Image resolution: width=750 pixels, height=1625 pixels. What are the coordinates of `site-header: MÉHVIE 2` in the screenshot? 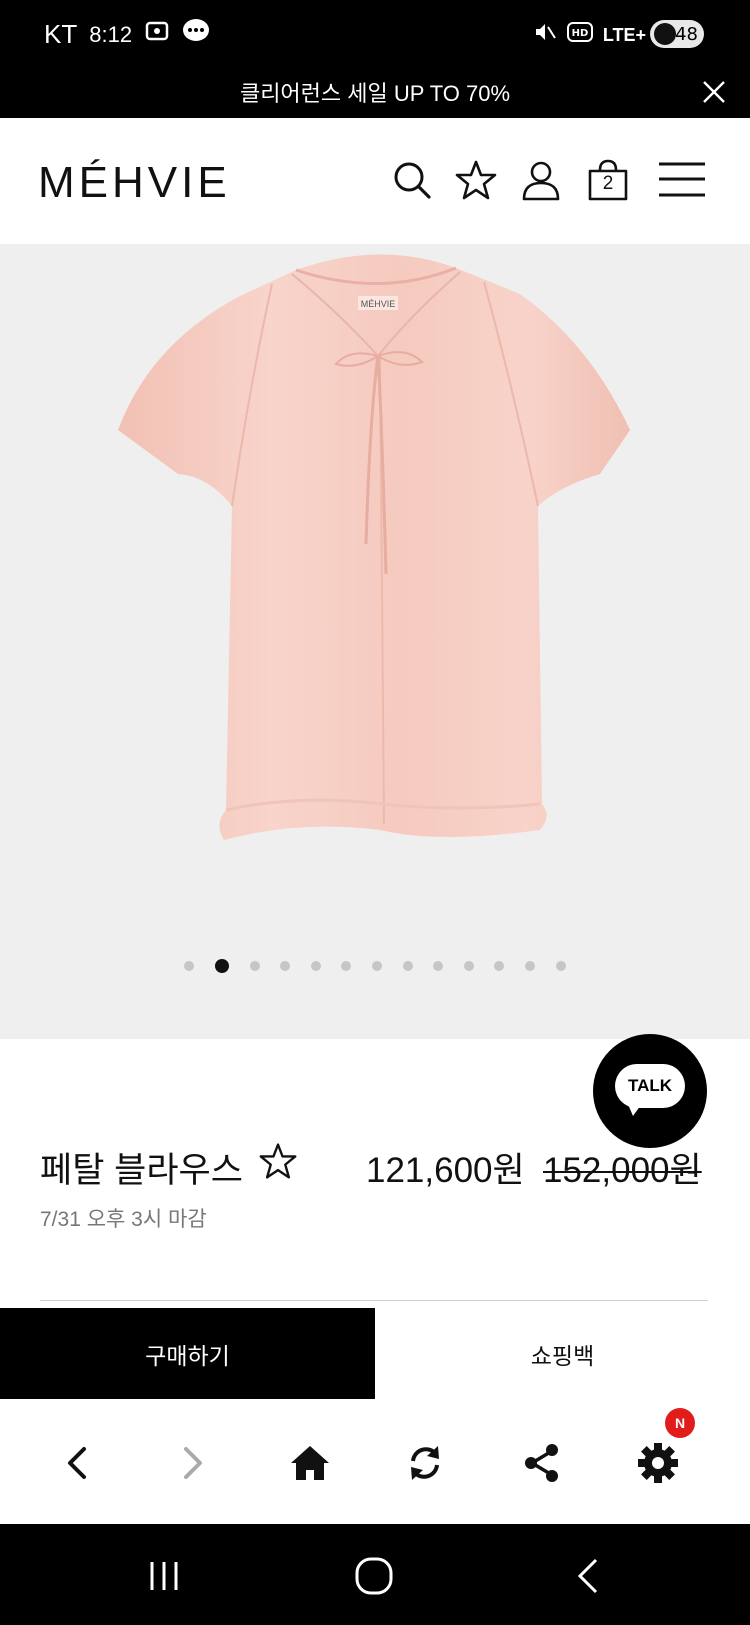 It's located at (375, 181).